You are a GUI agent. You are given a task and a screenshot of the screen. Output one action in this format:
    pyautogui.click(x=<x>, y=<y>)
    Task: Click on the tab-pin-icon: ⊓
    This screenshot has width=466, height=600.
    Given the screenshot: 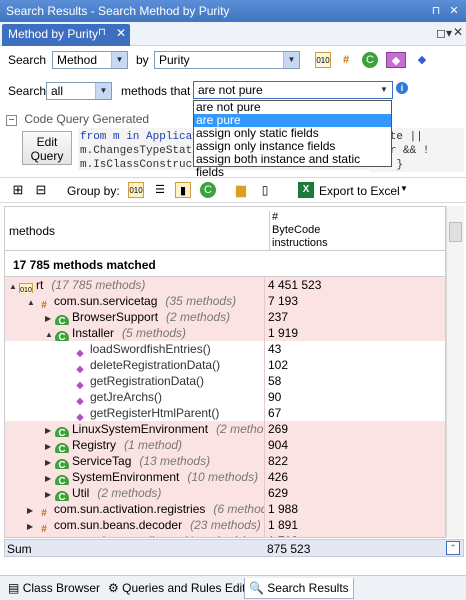 What is the action you would take?
    pyautogui.click(x=102, y=32)
    